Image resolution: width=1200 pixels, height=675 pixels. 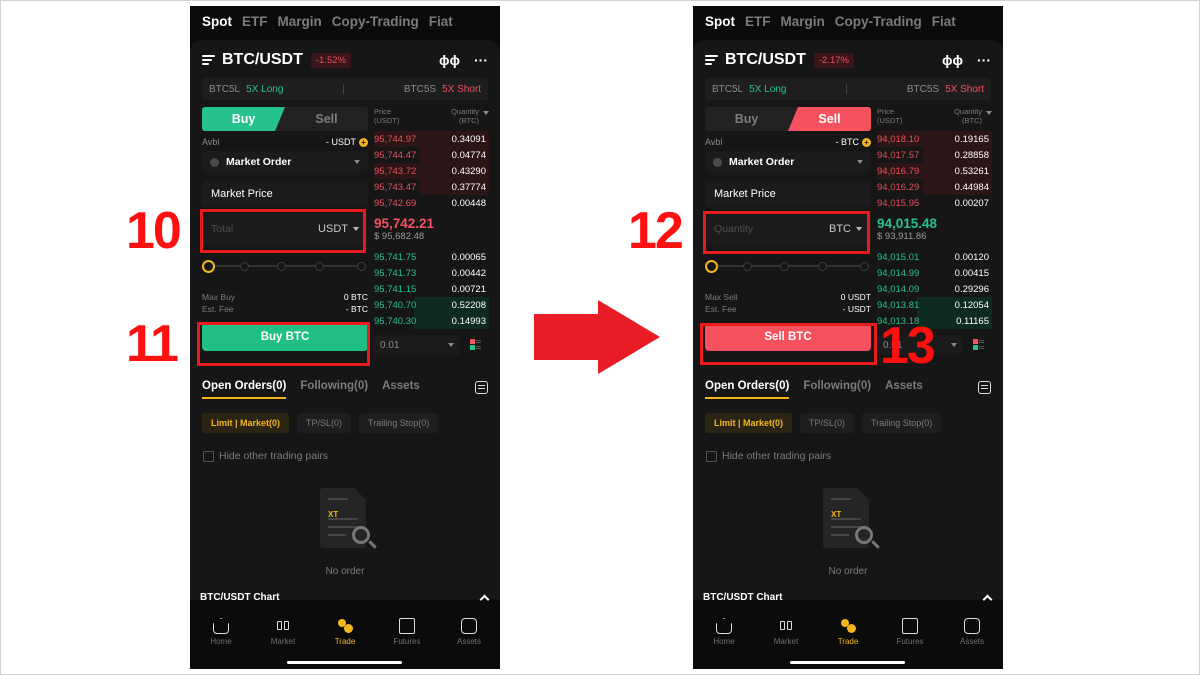 I want to click on bid-row: 95,740.30 0.14993, so click(x=431, y=321).